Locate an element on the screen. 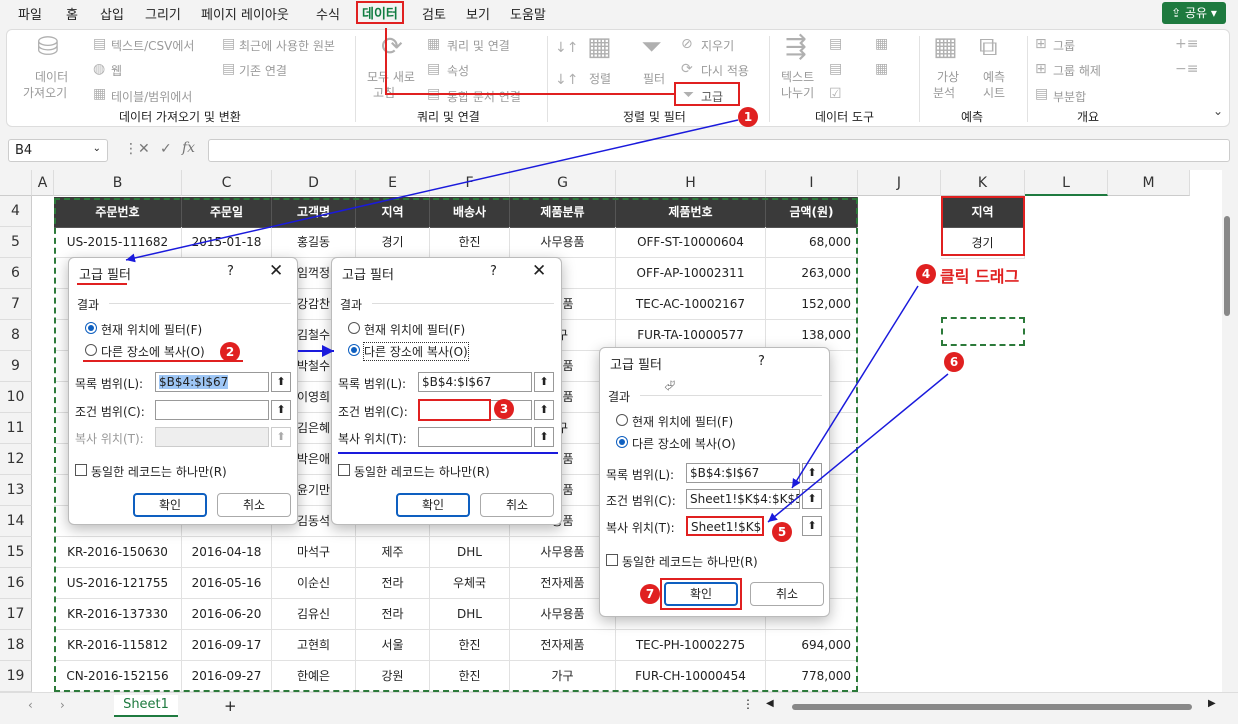  column-header-I: I is located at coordinates (812, 183).